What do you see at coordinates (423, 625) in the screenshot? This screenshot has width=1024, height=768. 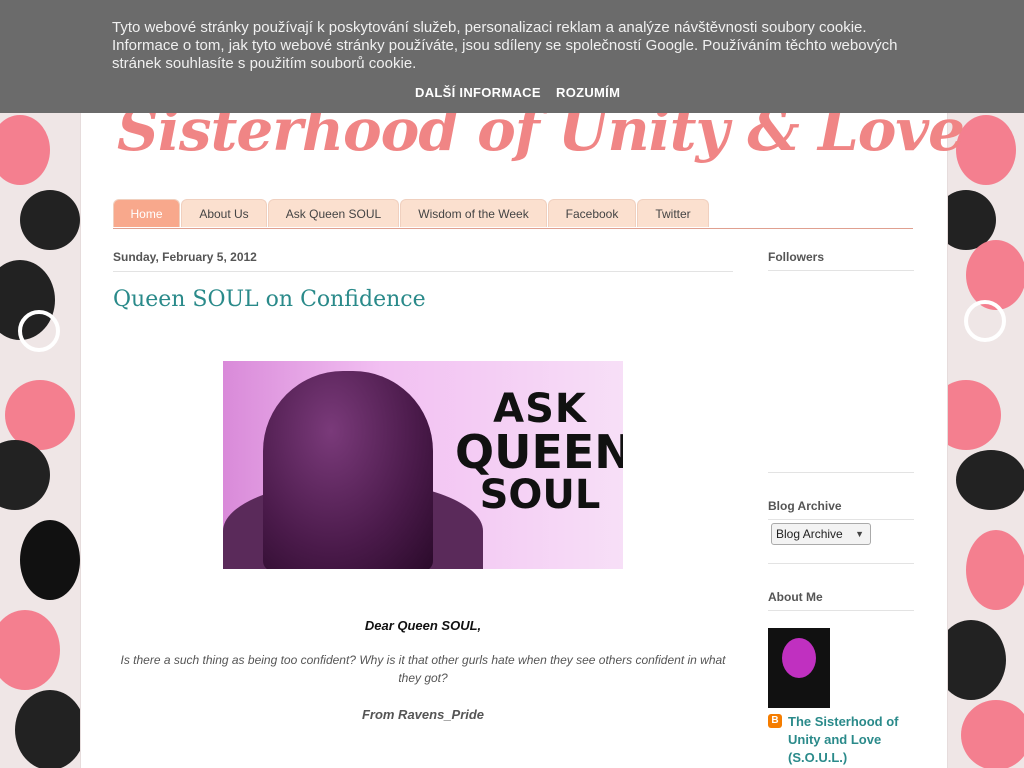 I see `post-salutation: Dear Queen SOUL,` at bounding box center [423, 625].